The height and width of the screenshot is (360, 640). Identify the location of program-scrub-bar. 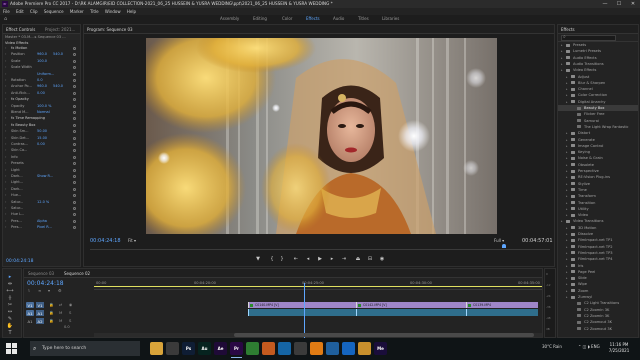
(320, 248).